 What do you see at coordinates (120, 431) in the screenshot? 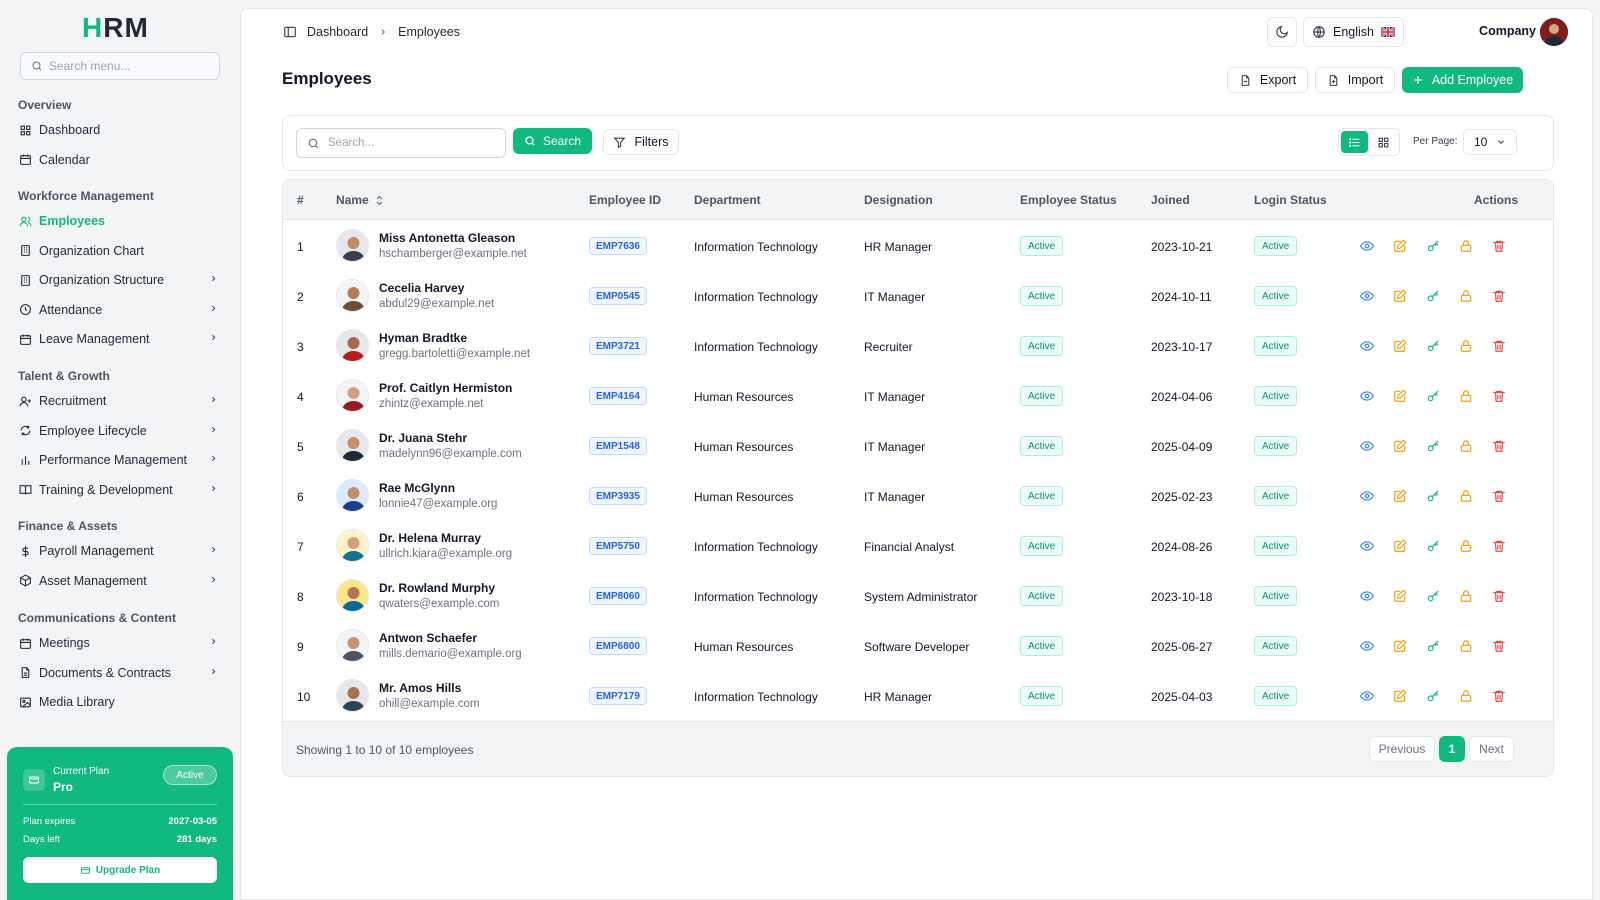
I see `sidebar-item-employee-lifecycle: Employee Lifecycle` at bounding box center [120, 431].